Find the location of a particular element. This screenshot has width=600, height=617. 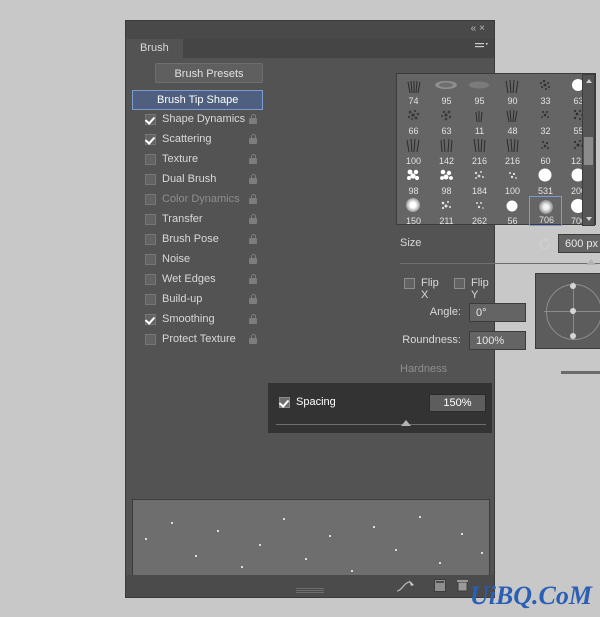

brush-tip-cell: 142 is located at coordinates (446, 151).